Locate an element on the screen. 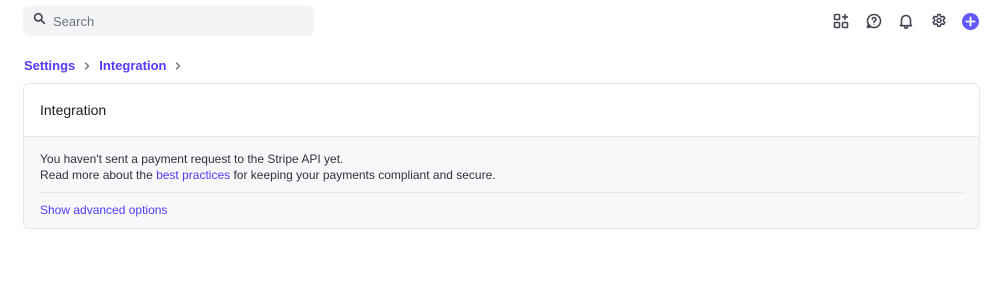 The width and height of the screenshot is (1000, 303). top-bar is located at coordinates (500, 21).